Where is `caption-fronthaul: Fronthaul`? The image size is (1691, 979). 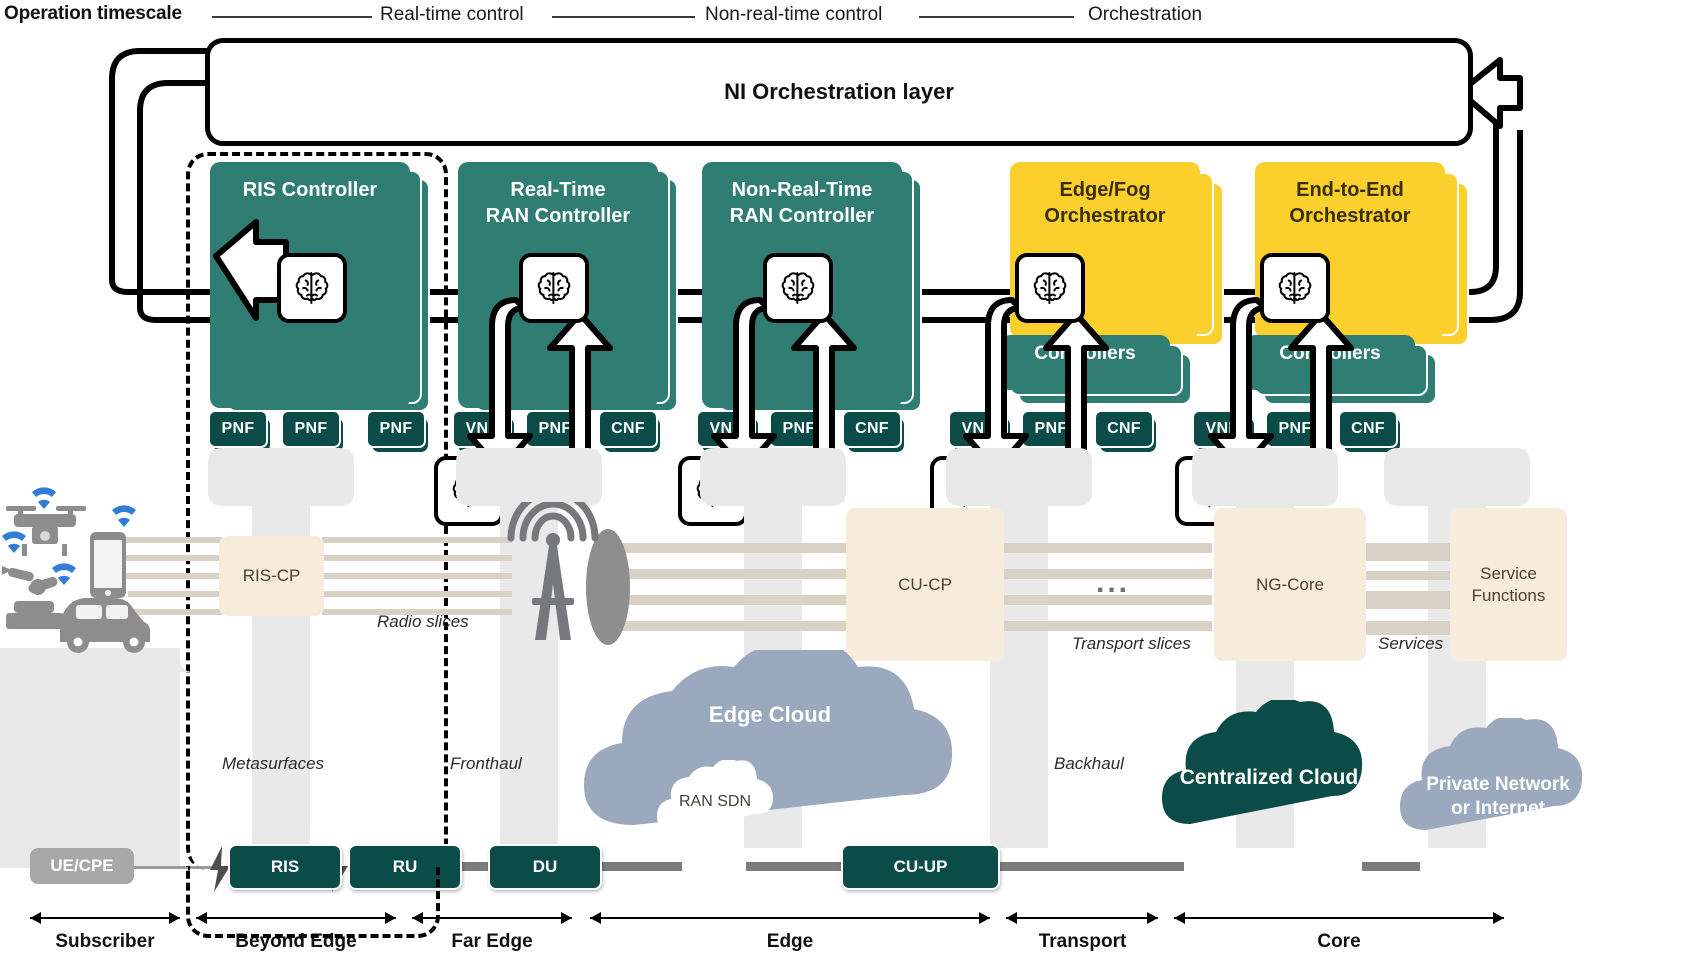 caption-fronthaul: Fronthaul is located at coordinates (486, 763).